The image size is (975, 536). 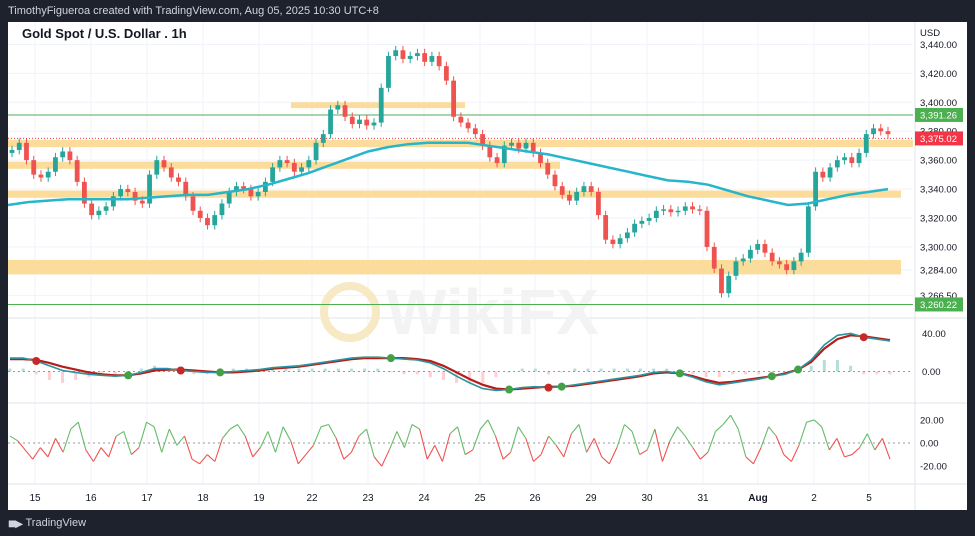 I want to click on footer-bar: ■▸ TradingView, so click(x=487, y=523).